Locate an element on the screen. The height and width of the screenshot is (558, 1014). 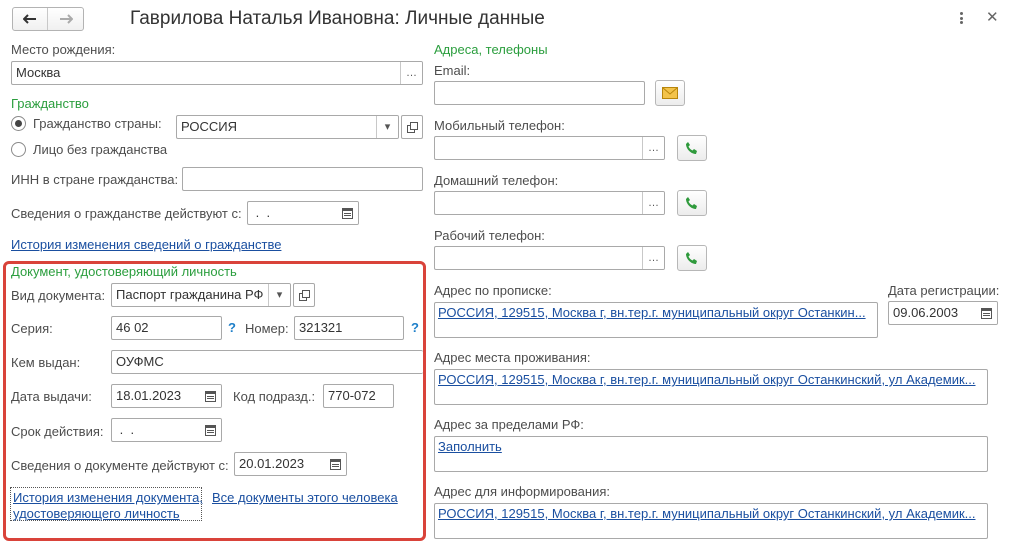
reg-address-label: Адрес по прописке: is located at coordinates (493, 290).